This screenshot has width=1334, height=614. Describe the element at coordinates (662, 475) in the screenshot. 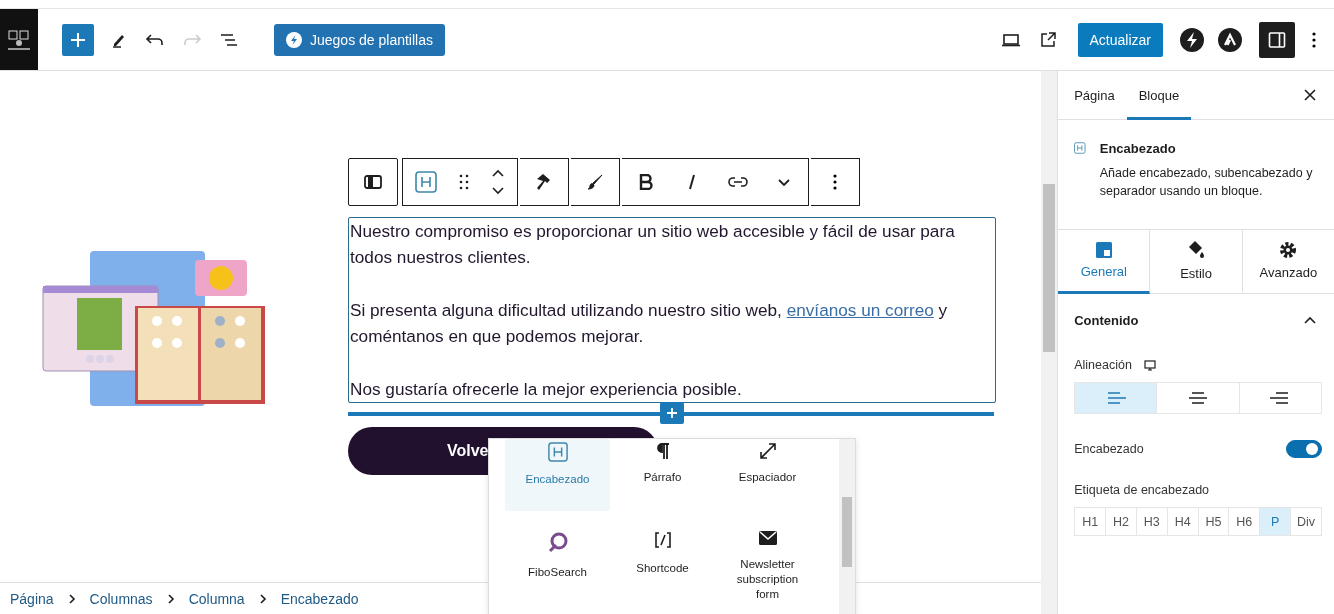

I see `block-option: Párrafo` at that location.